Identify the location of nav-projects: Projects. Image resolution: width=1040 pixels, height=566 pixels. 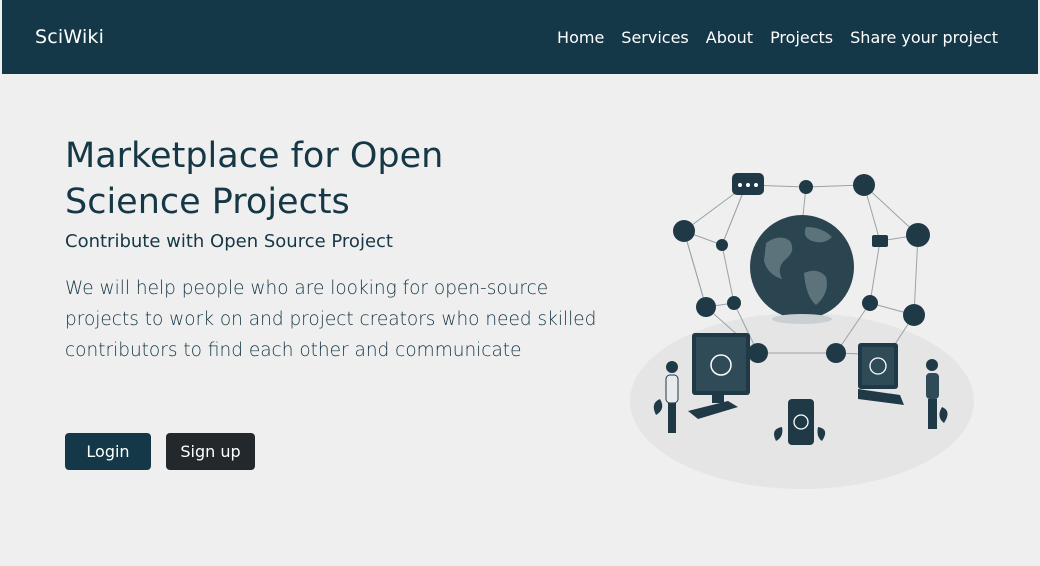
(801, 37).